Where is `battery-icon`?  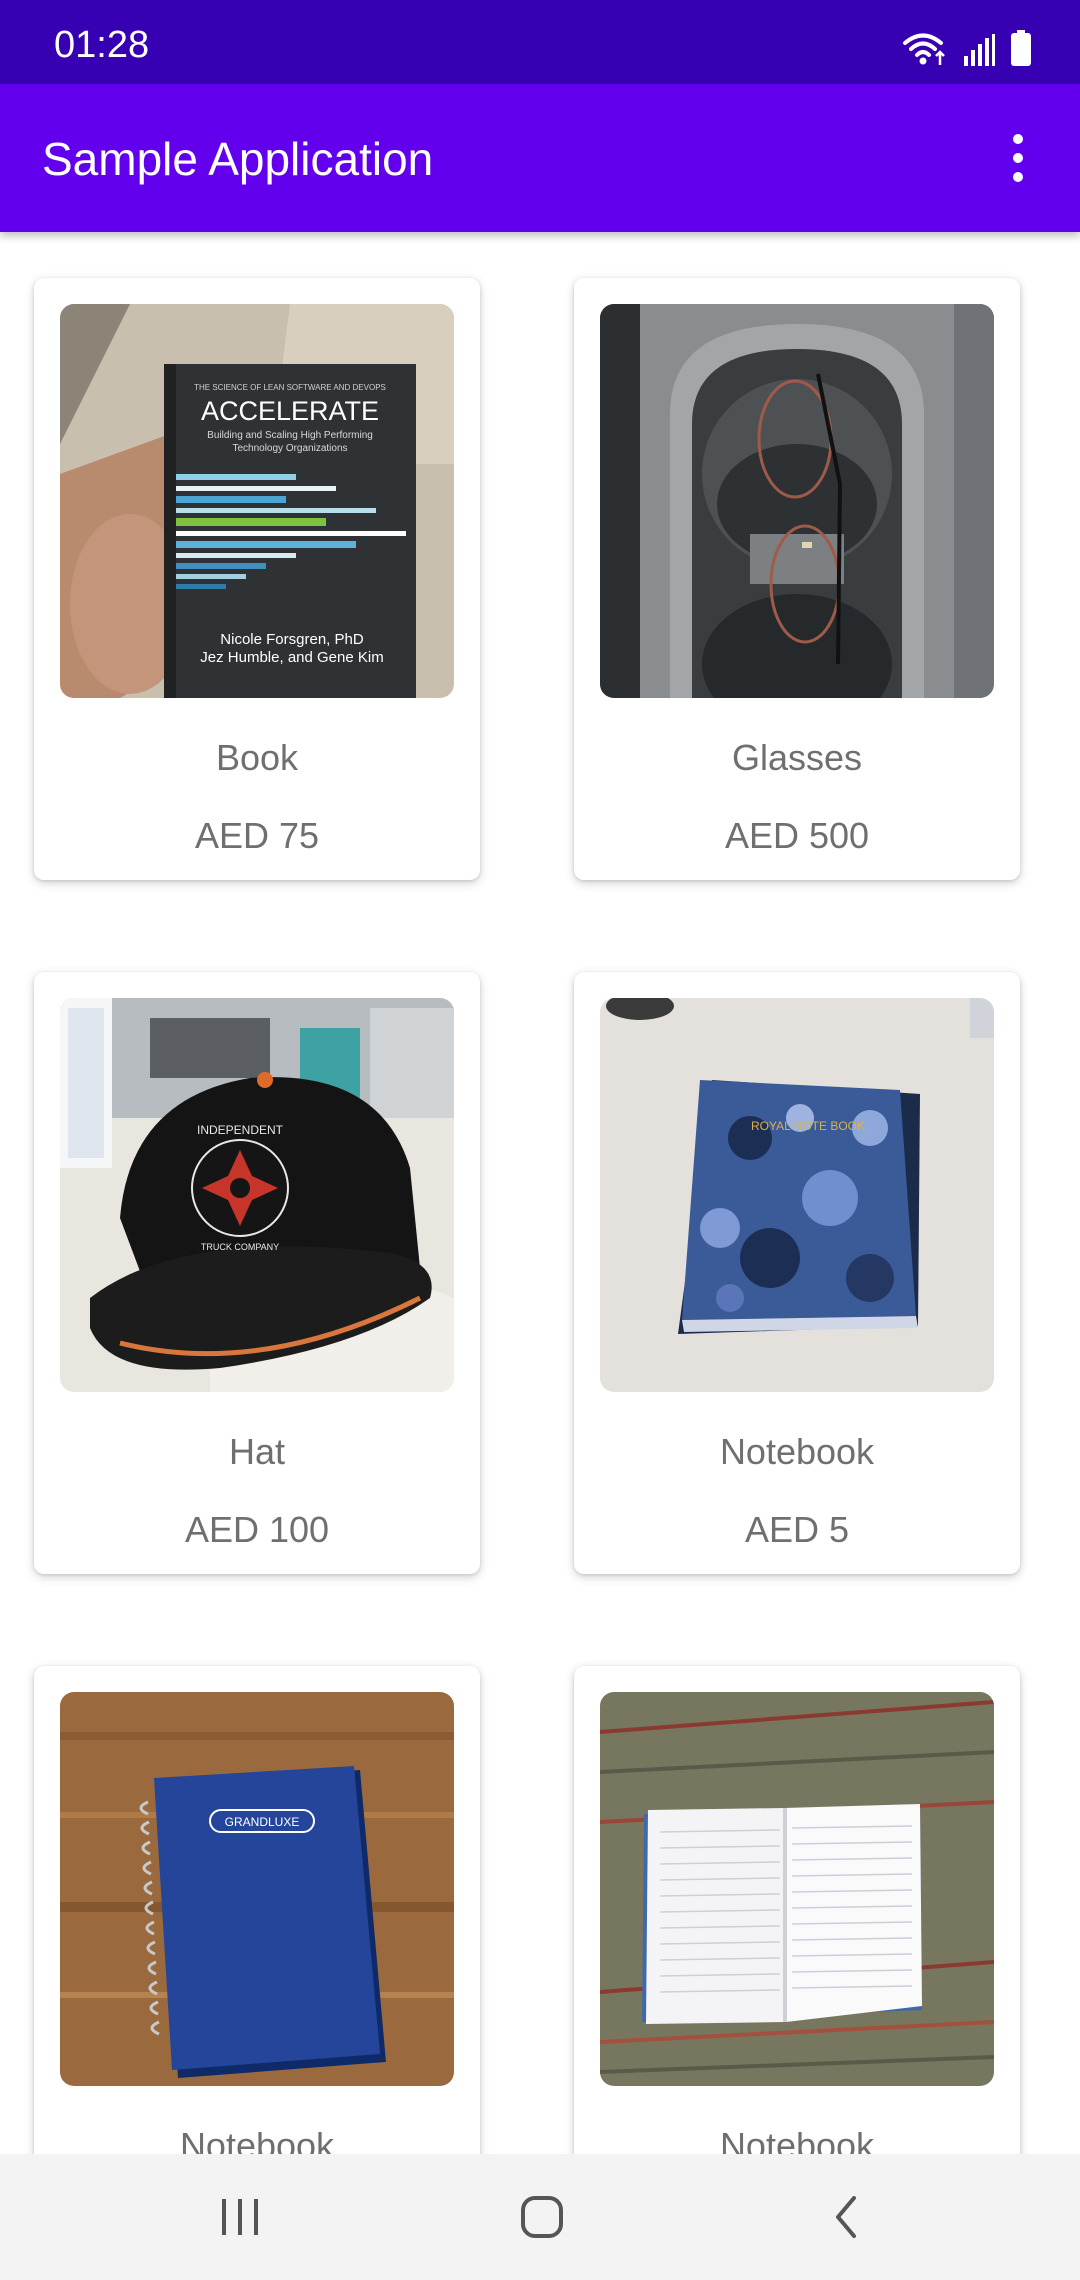 battery-icon is located at coordinates (1021, 48).